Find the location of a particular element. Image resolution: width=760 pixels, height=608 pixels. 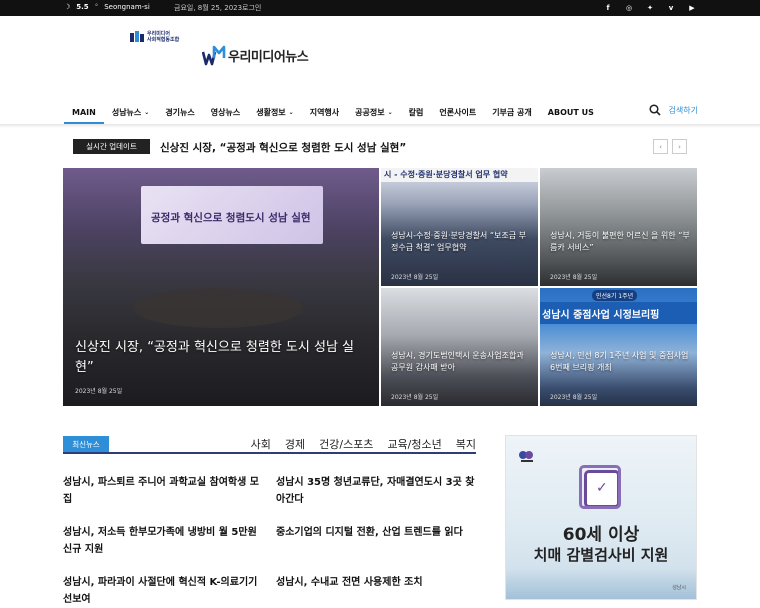

strip-text: 시 - 수정·중원·분당경찰서 업무 협약 is located at coordinates (446, 174).